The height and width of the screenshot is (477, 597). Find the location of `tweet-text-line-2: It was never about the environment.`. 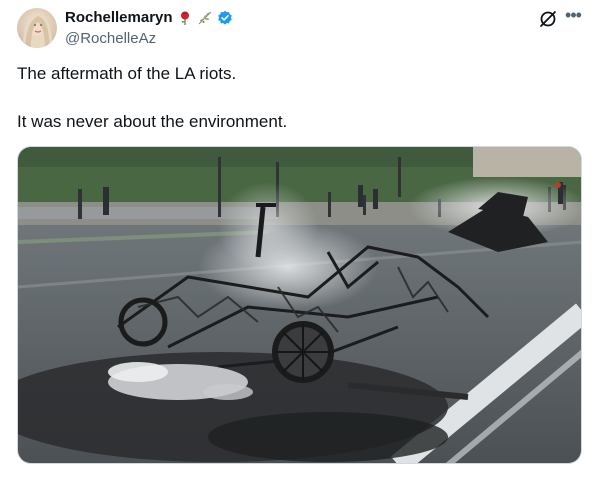

tweet-text-line-2: It was never about the environment. is located at coordinates (152, 121).